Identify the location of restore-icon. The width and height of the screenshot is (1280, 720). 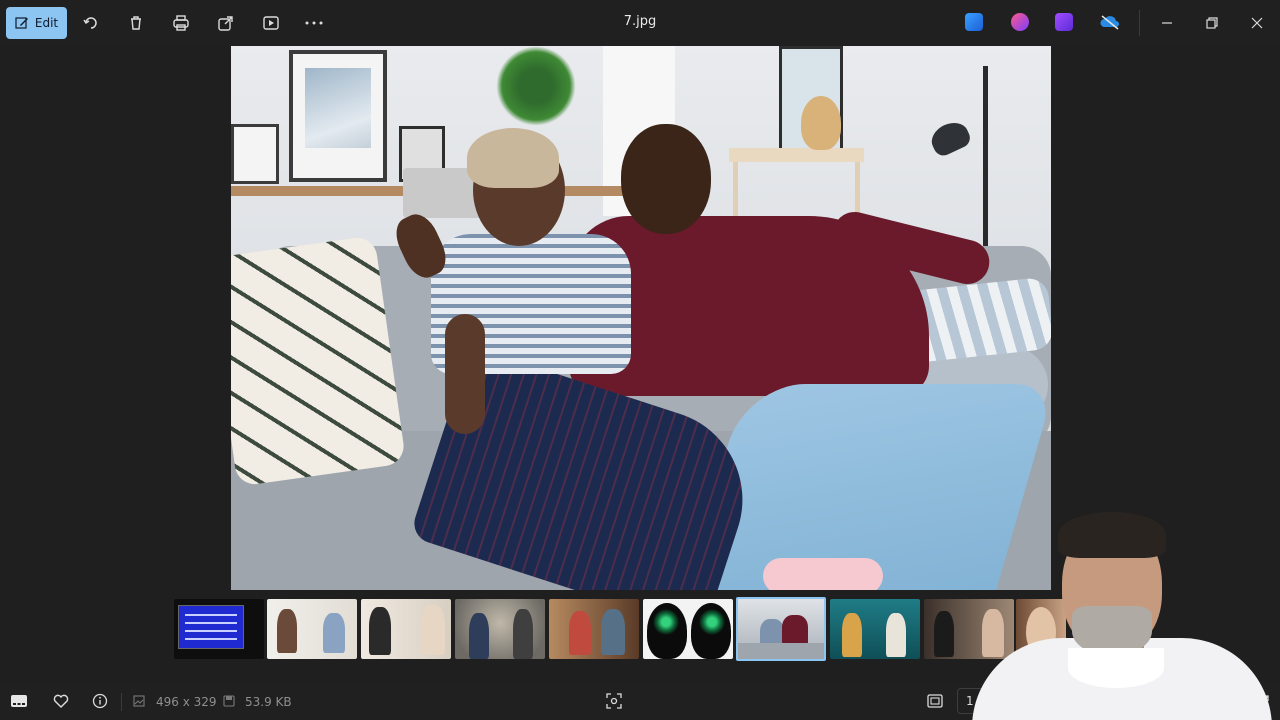
(1212, 23).